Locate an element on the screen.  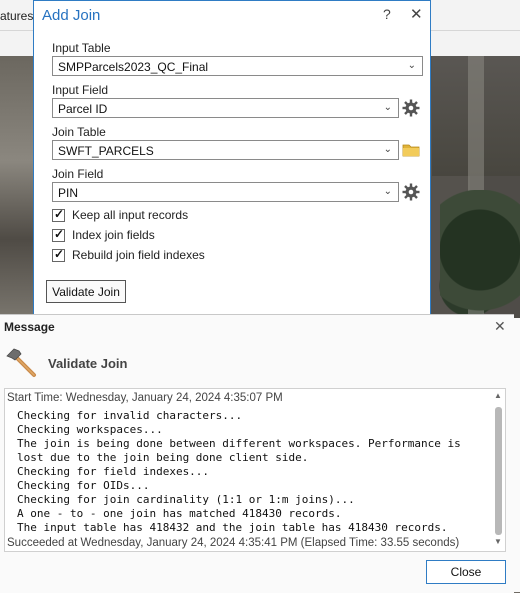
rebuild-indexes-checkbox: ✓ is located at coordinates (58, 254).